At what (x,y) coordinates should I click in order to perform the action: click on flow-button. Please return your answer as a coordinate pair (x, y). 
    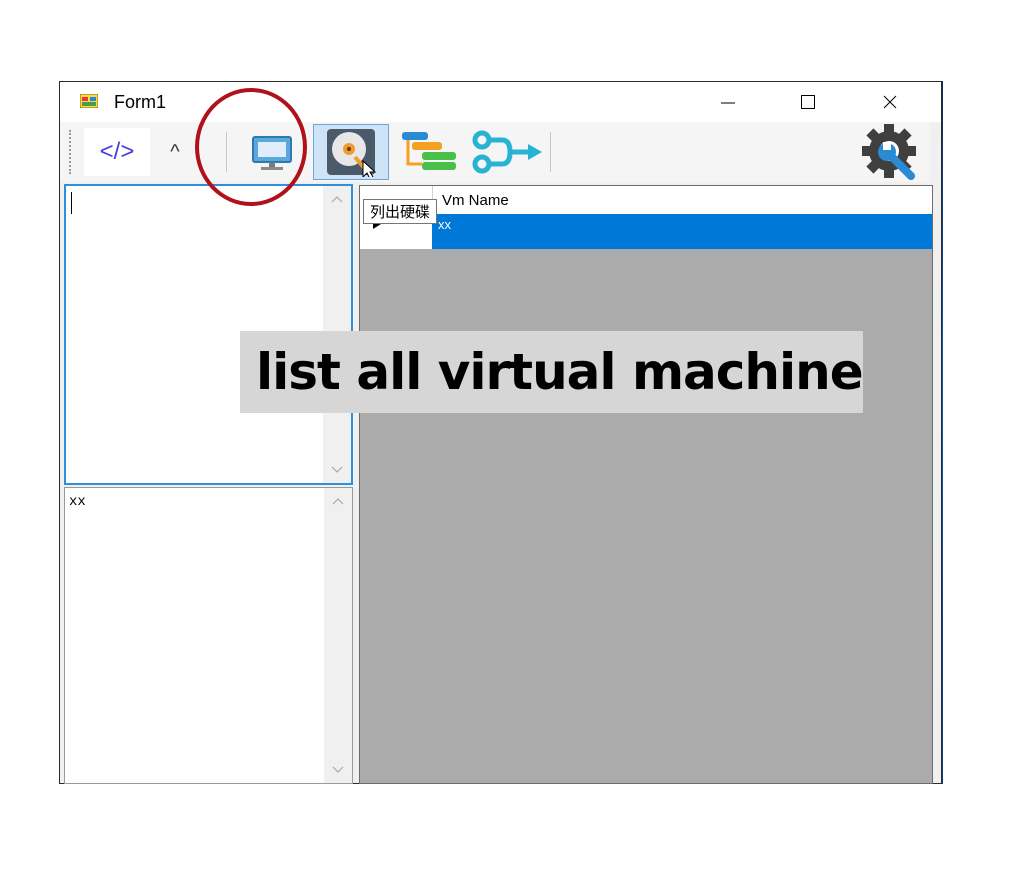
    Looking at the image, I should click on (508, 152).